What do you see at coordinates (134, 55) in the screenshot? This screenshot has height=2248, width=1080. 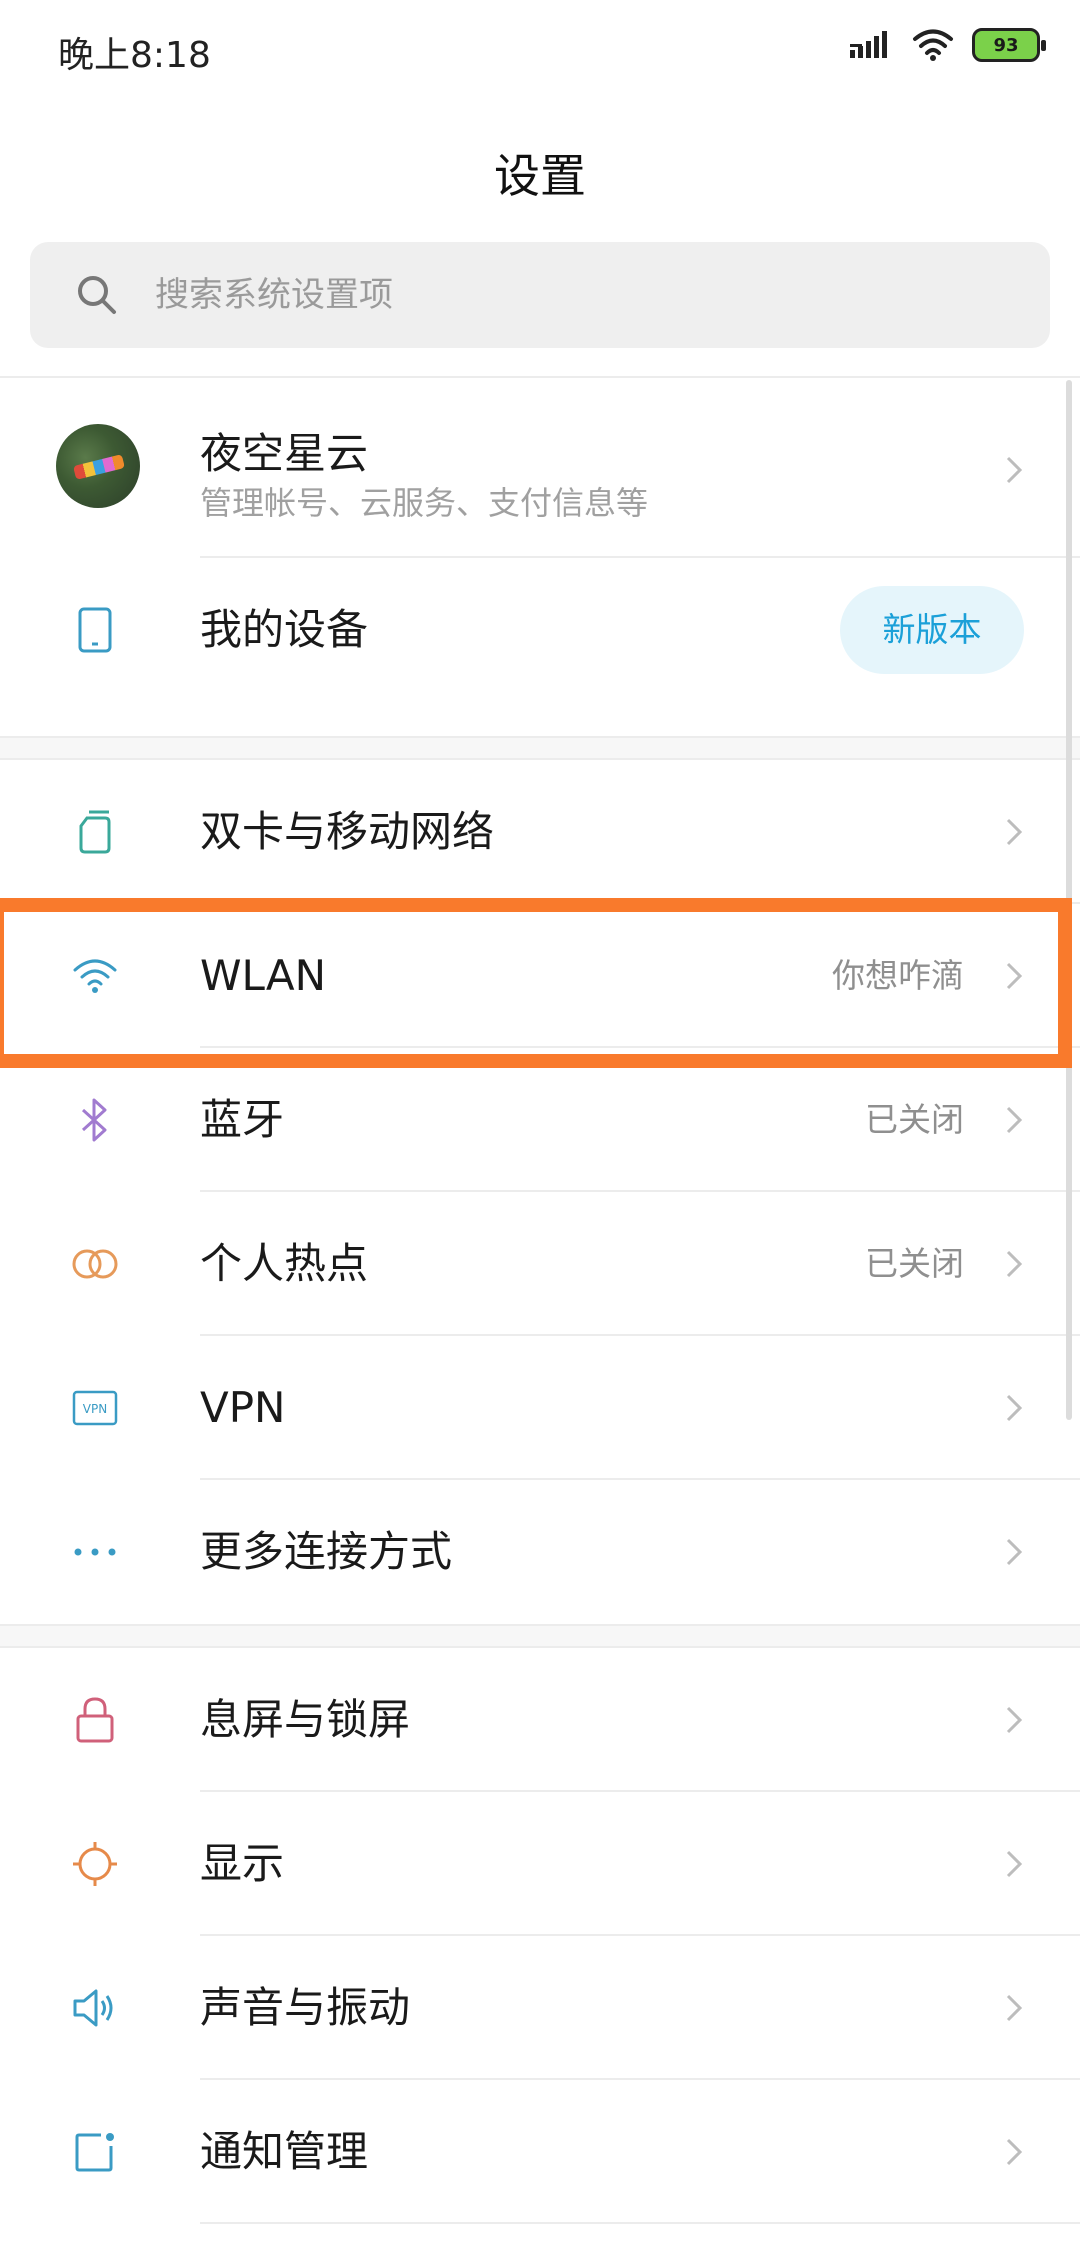 I see `status-time: 晚上8:18` at bounding box center [134, 55].